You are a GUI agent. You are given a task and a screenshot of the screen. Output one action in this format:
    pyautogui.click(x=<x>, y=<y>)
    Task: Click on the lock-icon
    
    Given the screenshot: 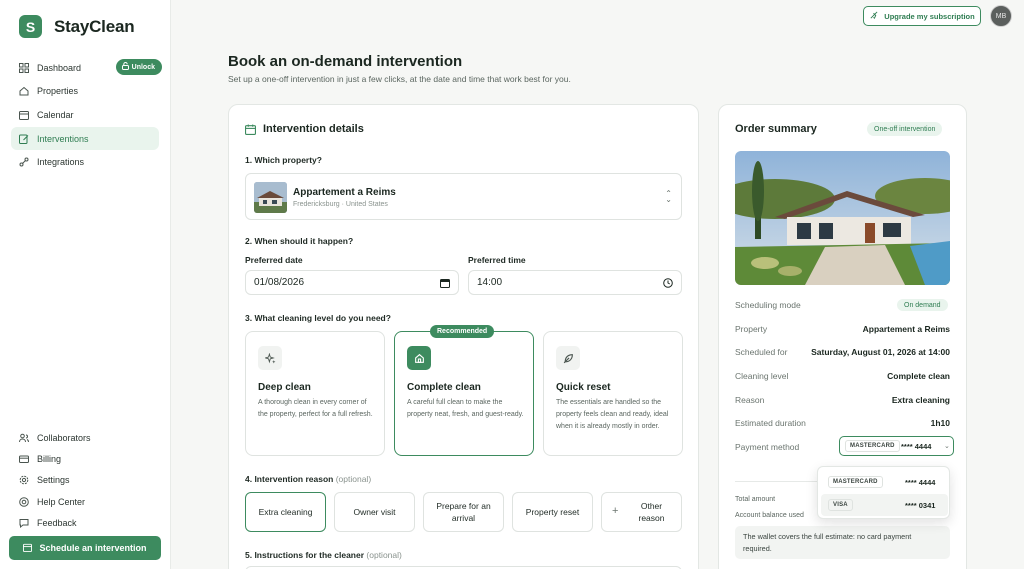 What is the action you would take?
    pyautogui.click(x=125, y=67)
    